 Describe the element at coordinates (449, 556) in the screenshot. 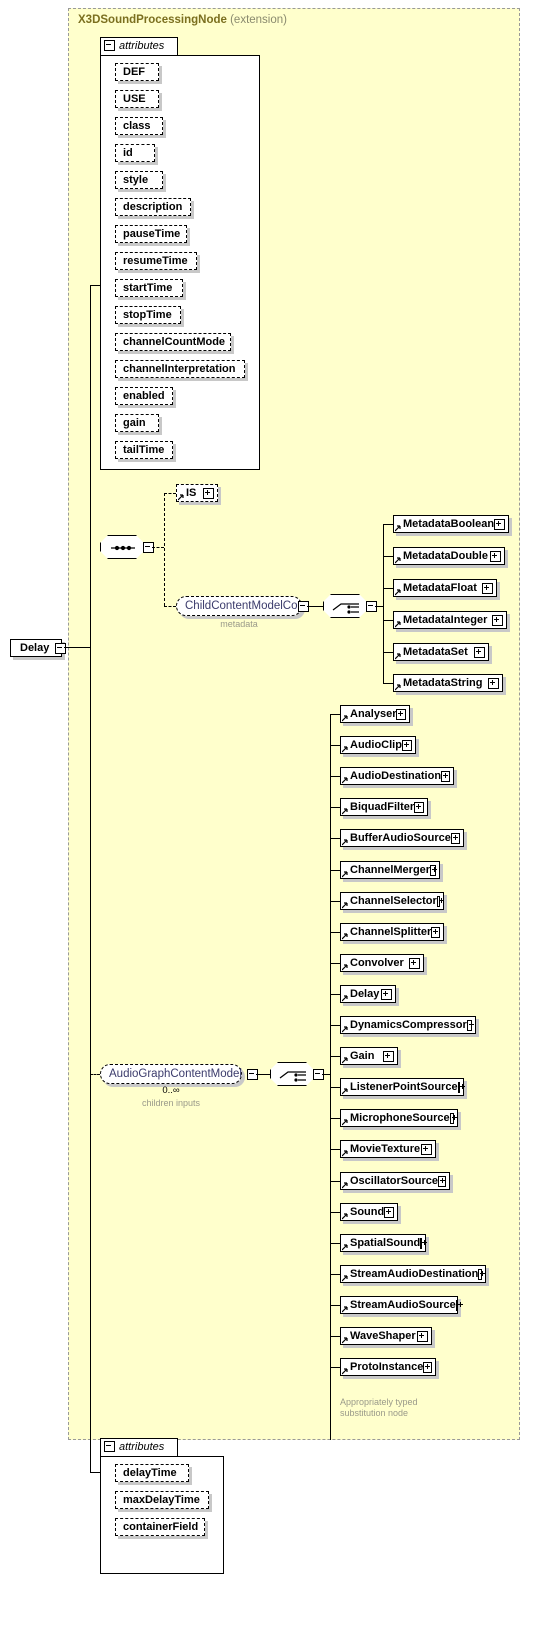

I see `element-metadatadouble: MetadataDouble` at that location.